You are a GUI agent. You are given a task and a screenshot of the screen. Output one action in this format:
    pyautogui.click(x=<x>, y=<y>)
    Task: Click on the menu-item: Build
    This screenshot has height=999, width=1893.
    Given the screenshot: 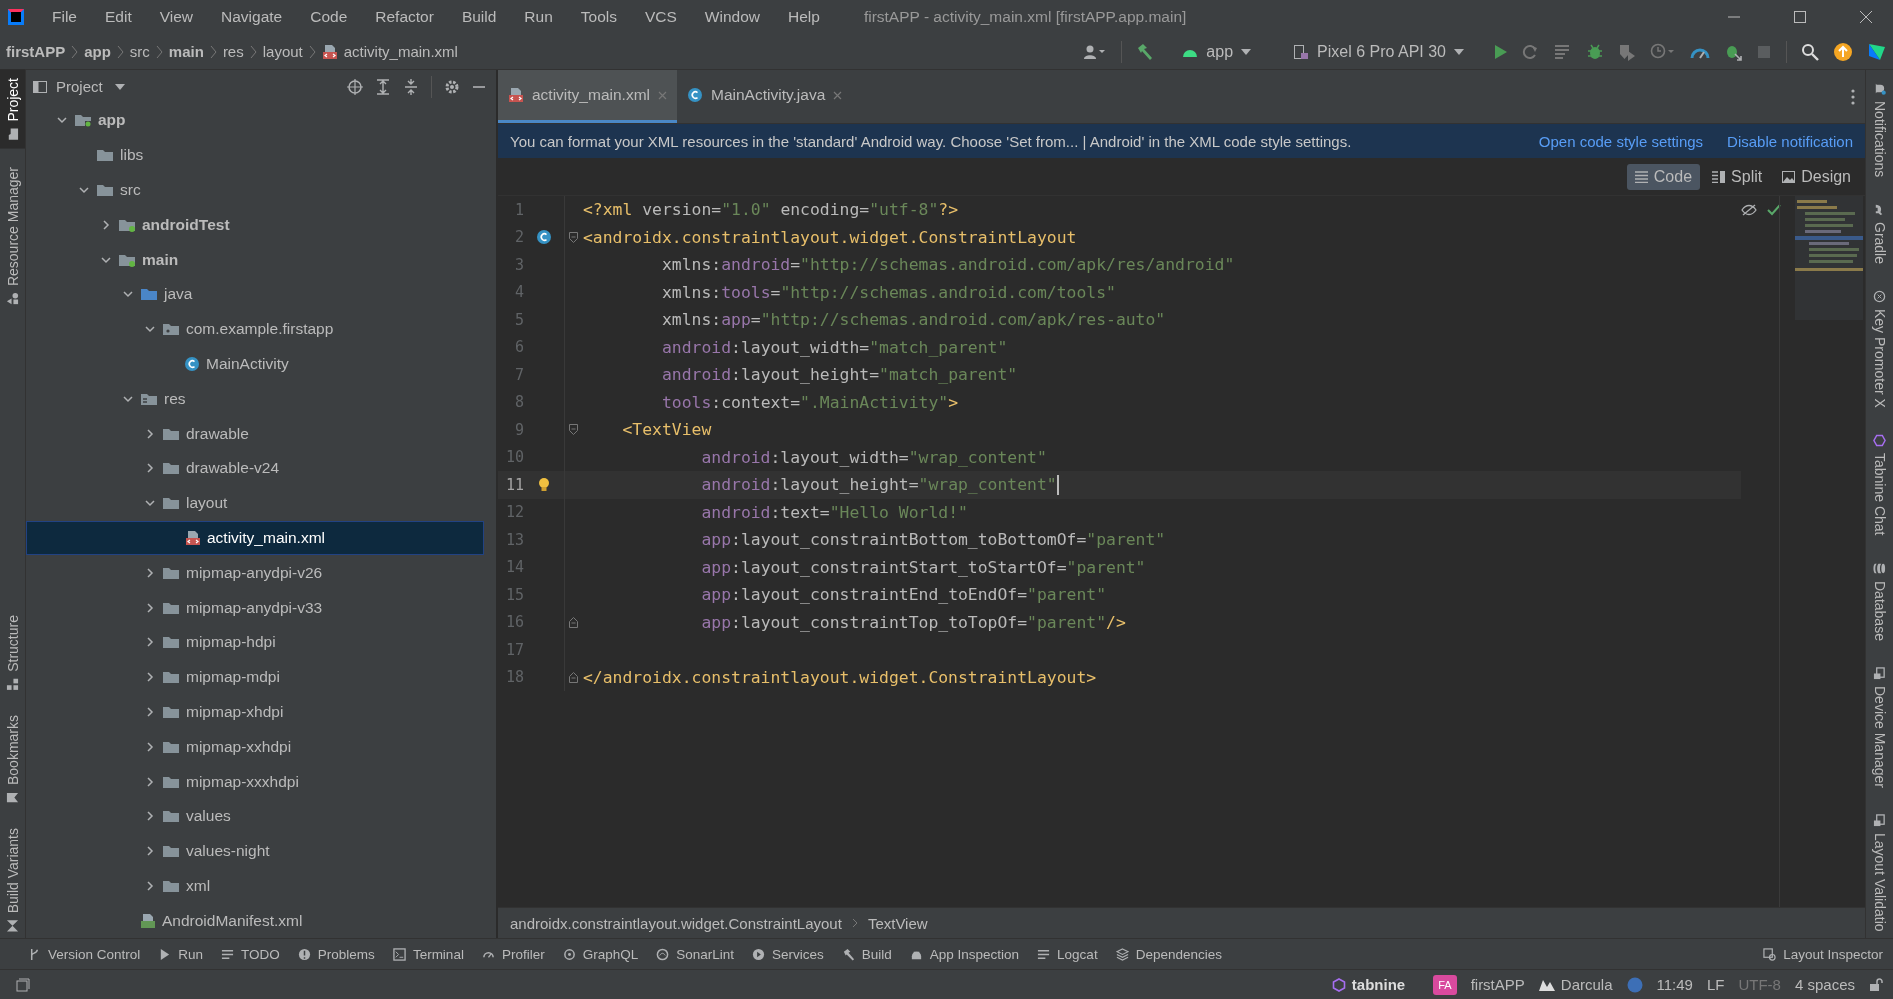 What is the action you would take?
    pyautogui.click(x=479, y=17)
    